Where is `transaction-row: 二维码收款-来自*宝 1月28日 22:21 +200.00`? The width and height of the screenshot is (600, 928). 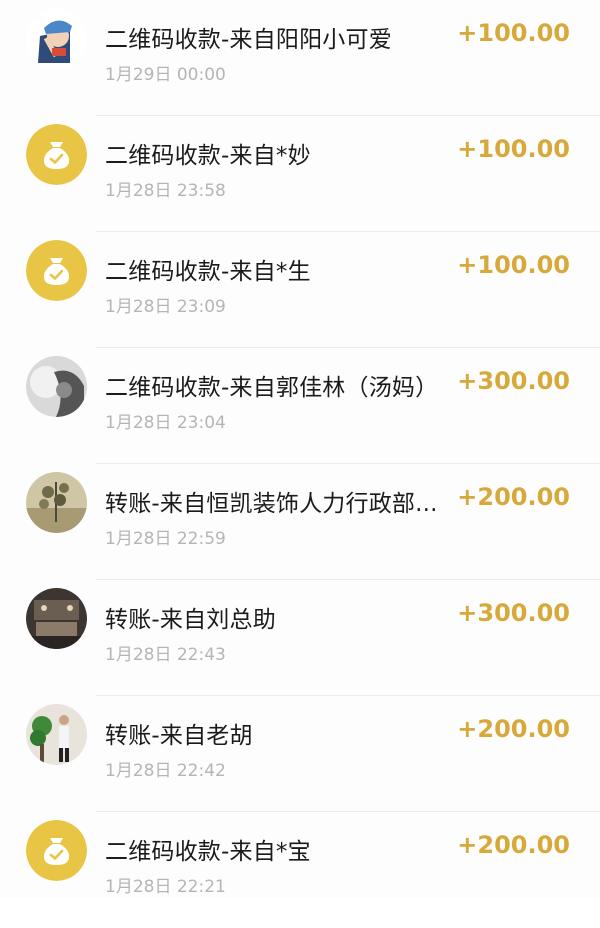
transaction-row: 二维码收款-来自*宝 1月28日 22:21 +200.00 is located at coordinates (300, 870).